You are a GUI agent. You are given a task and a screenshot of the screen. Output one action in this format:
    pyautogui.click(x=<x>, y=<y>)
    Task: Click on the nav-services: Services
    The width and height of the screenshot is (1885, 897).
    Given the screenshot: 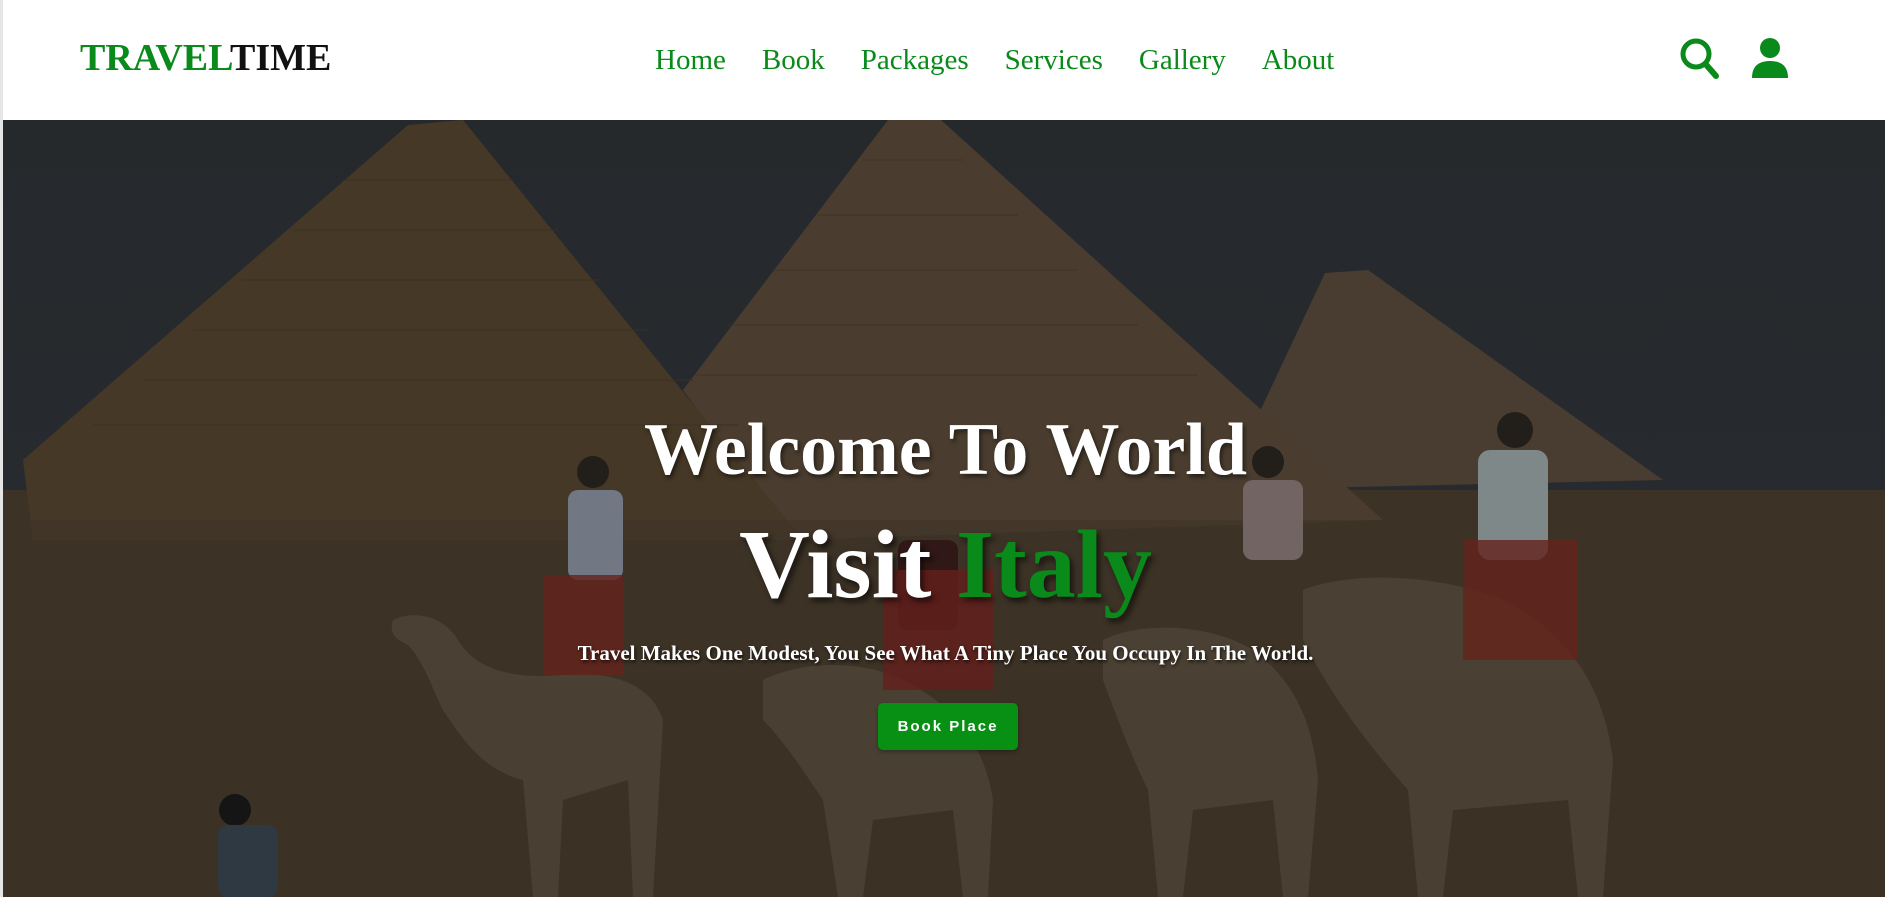 What is the action you would take?
    pyautogui.click(x=1054, y=60)
    